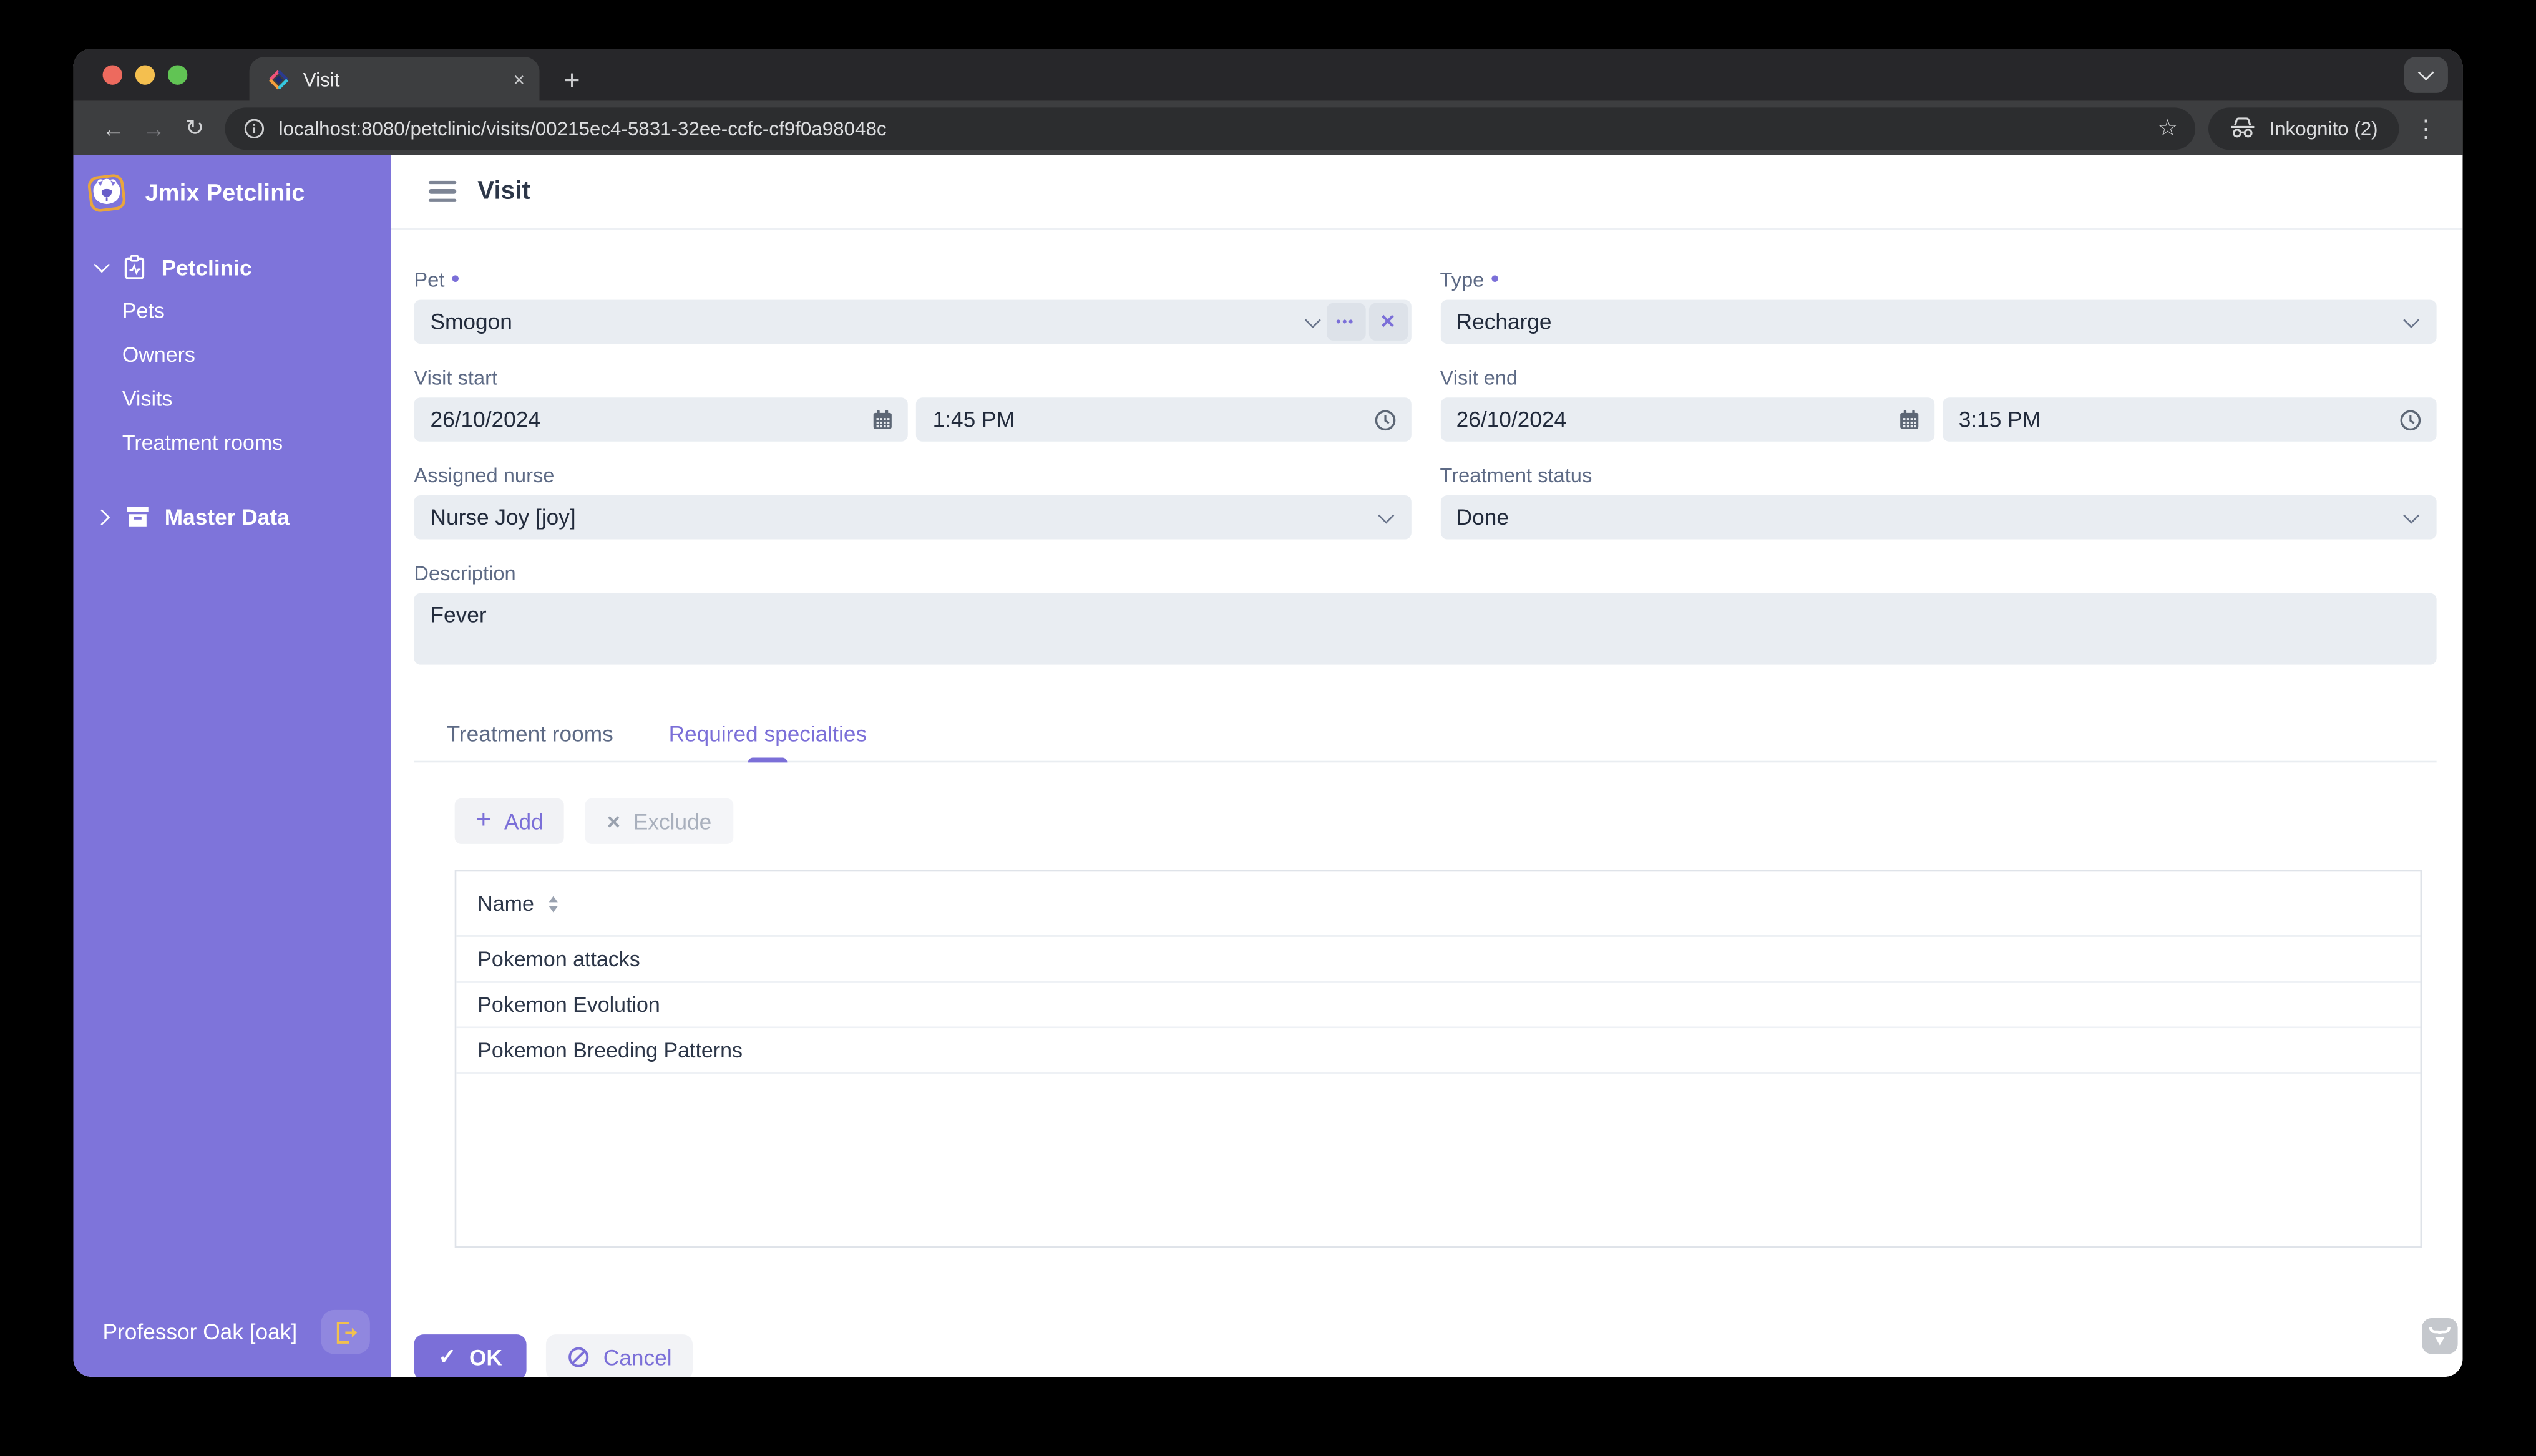 The image size is (2536, 1456). I want to click on exclude-button-label: Exclude, so click(672, 820).